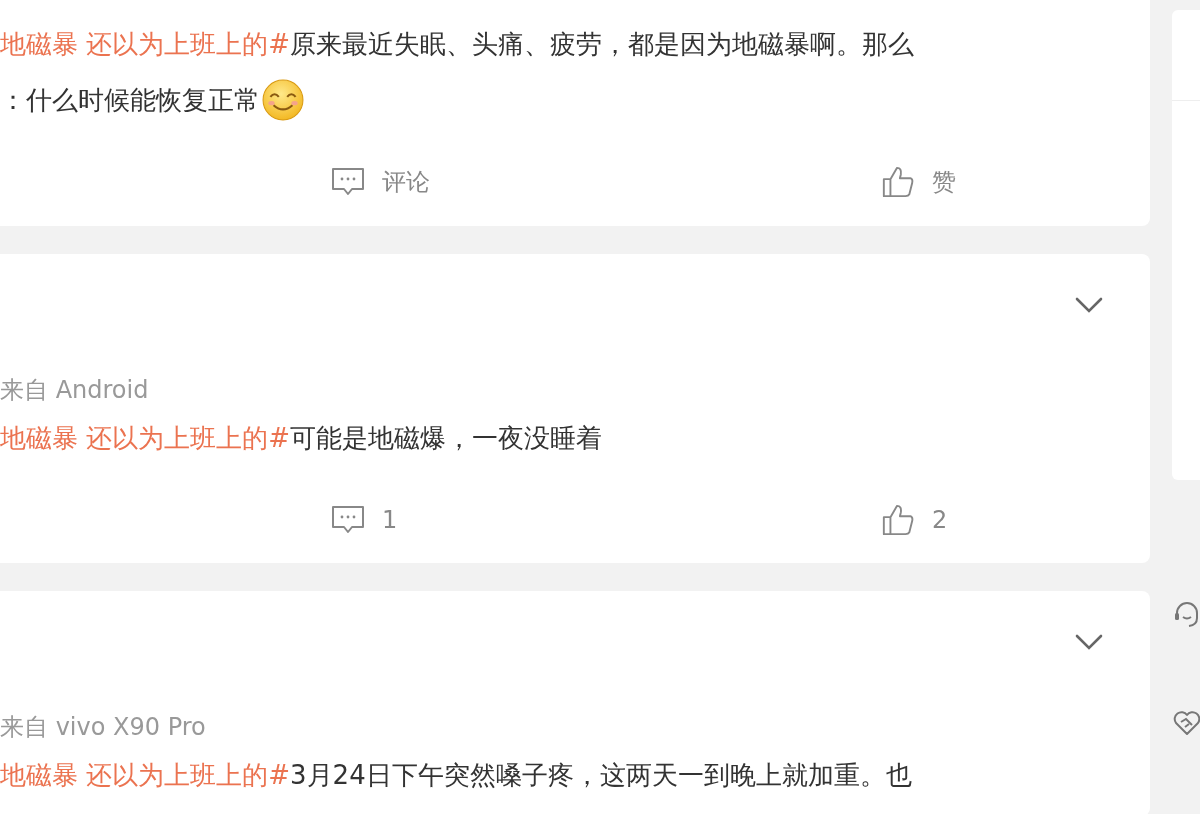 This screenshot has height=814, width=1200. I want to click on post-text: 地磁暴 还以为上班上的#可能是地磁爆，一夜没睡着, so click(575, 438).